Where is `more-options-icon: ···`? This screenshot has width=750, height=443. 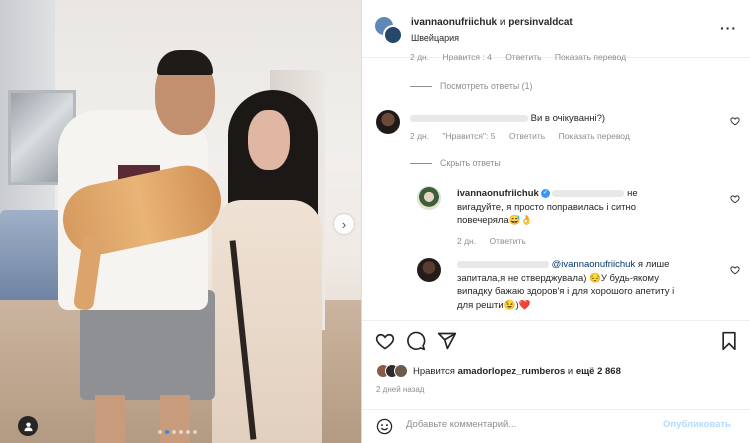 more-options-icon: ··· is located at coordinates (728, 28).